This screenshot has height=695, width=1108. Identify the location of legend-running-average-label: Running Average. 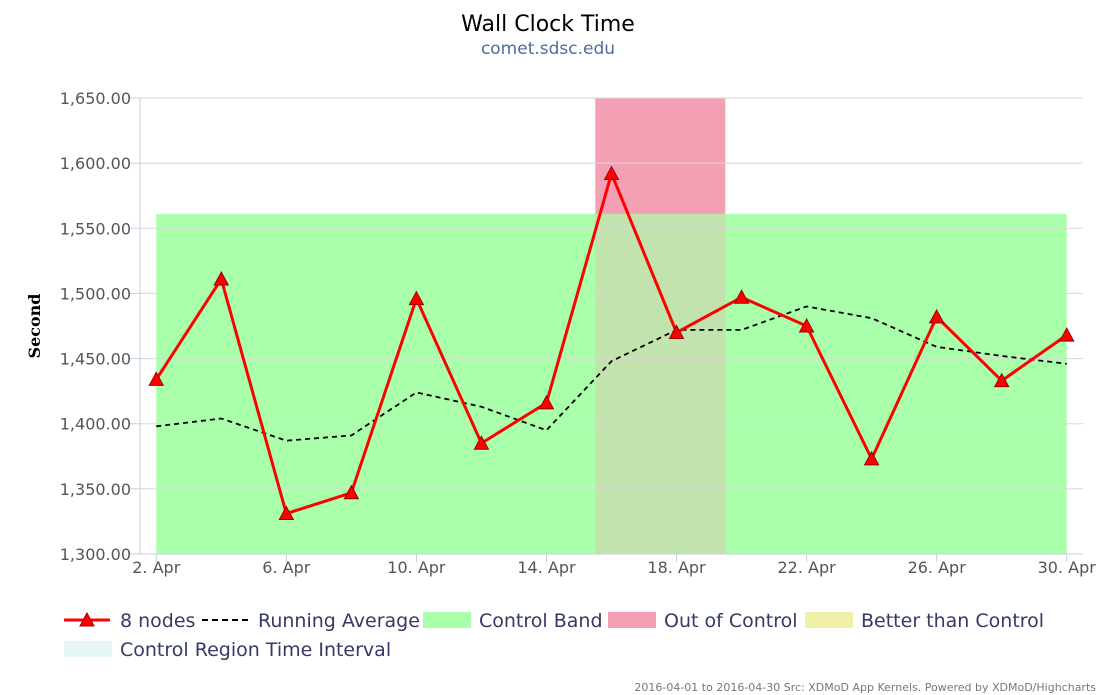
(339, 621).